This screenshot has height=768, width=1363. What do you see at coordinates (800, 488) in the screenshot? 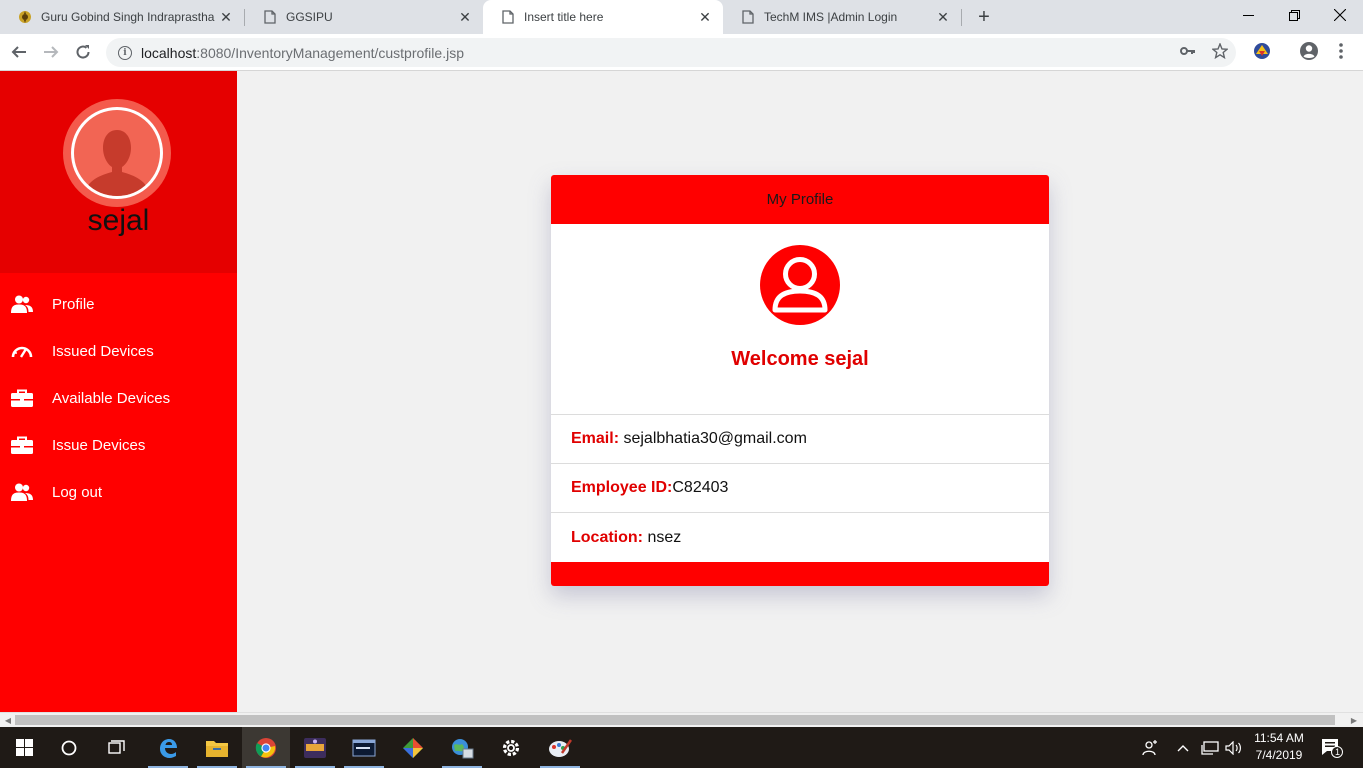
I see `employee-id-row: Employee ID: C82403` at bounding box center [800, 488].